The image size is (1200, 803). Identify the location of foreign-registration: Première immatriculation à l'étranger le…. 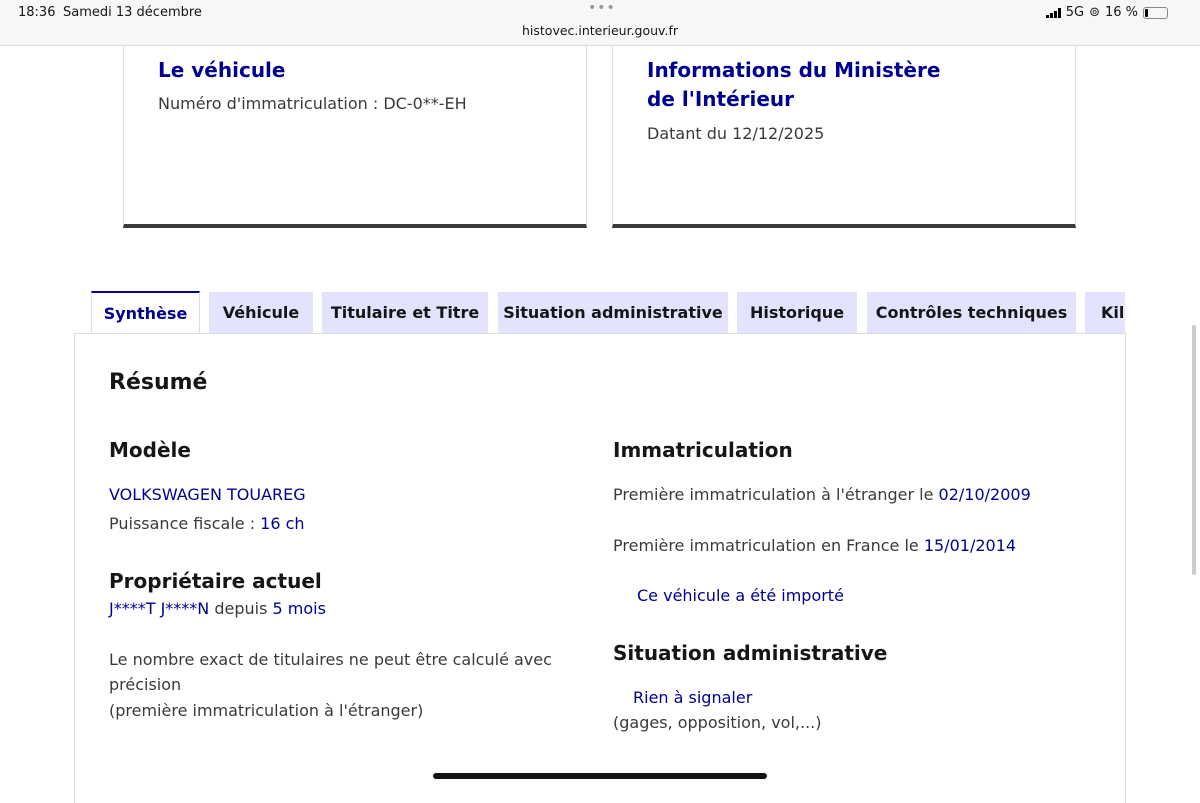
(822, 494).